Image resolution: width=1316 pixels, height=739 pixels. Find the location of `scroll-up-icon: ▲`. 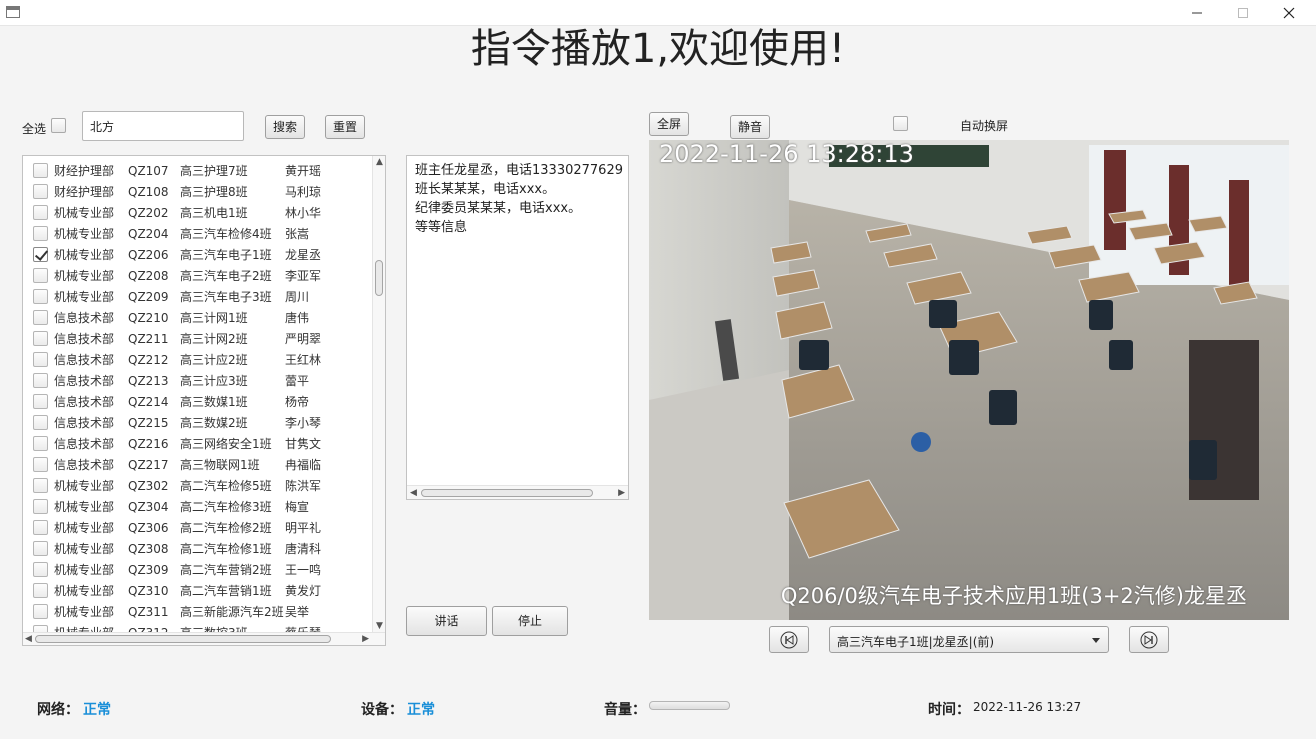

scroll-up-icon: ▲ is located at coordinates (379, 162).